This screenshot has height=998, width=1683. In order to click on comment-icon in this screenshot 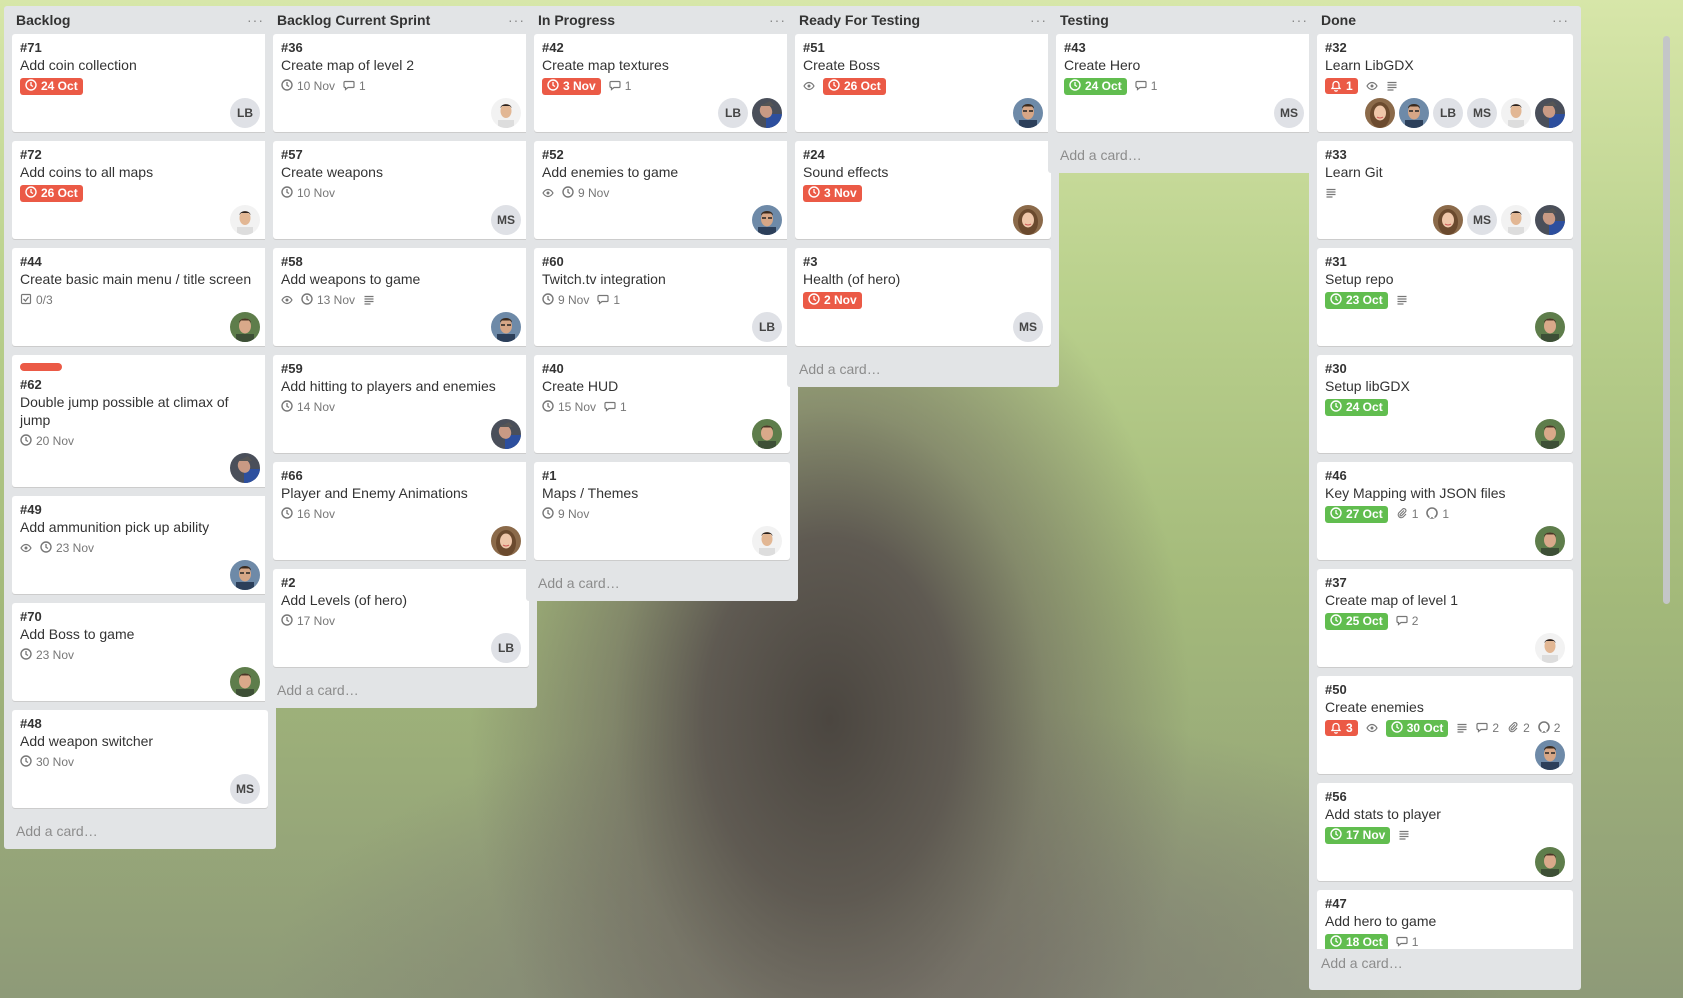, I will do `click(615, 86)`.